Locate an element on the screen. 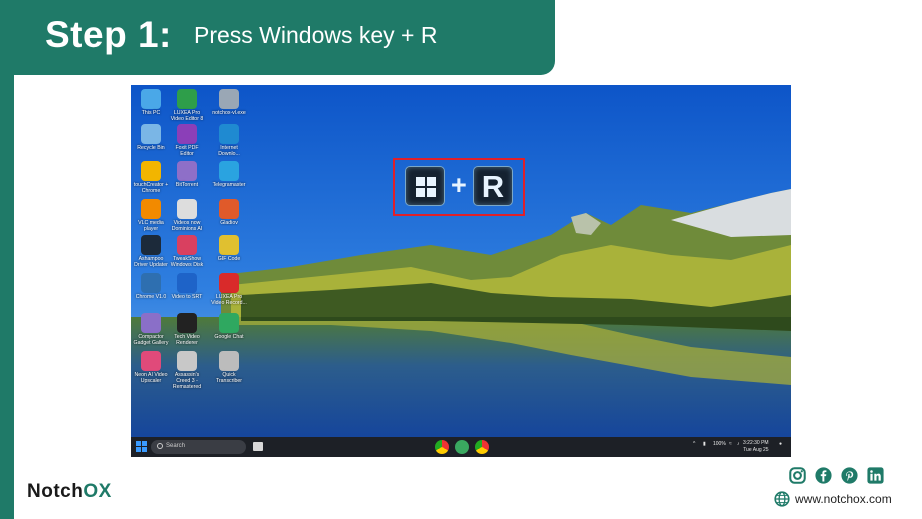 This screenshot has width=922, height=519. desktop-icon-label: Tech Video Renderer is located at coordinates (187, 340).